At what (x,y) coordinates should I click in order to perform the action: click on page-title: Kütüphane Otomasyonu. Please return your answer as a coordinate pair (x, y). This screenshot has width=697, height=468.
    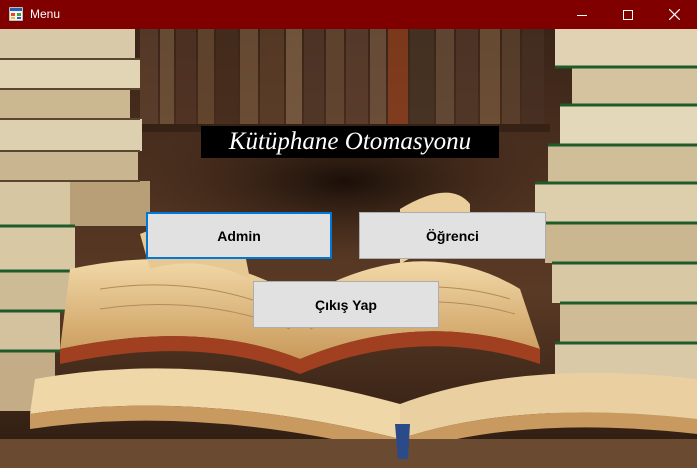
    Looking at the image, I should click on (350, 142).